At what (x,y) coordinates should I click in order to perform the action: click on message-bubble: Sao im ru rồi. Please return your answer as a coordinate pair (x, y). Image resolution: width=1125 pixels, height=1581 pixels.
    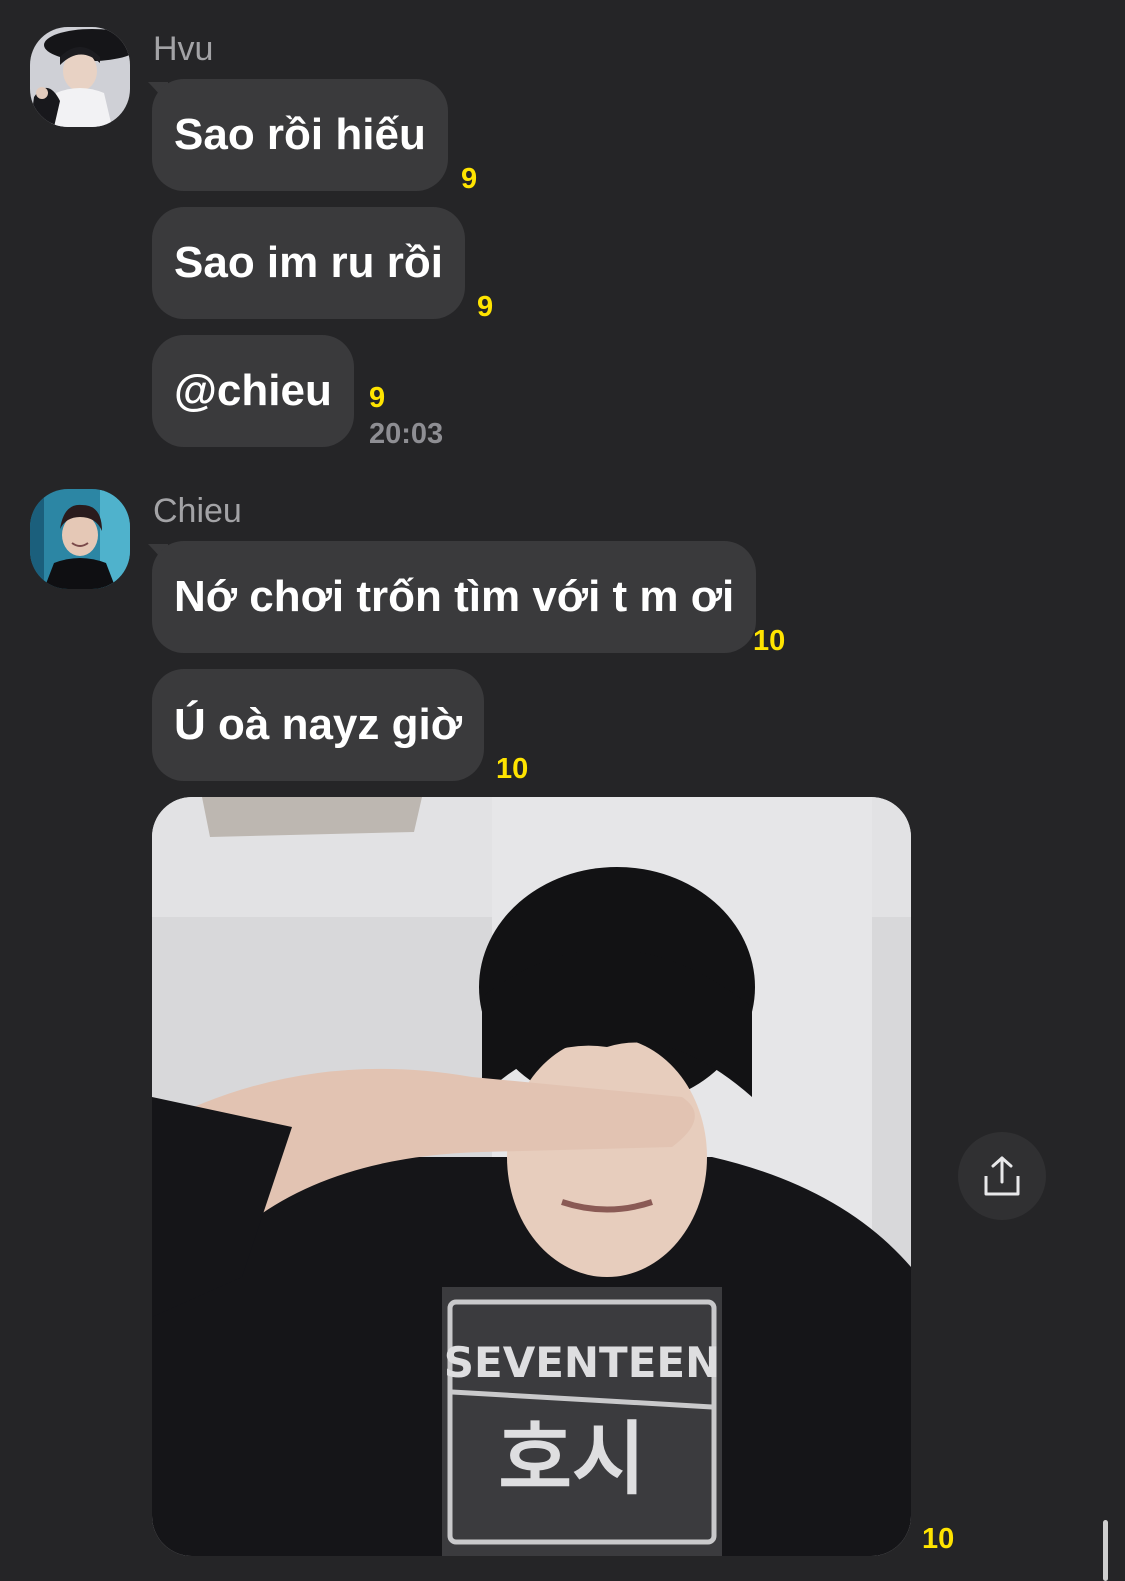
    Looking at the image, I should click on (308, 263).